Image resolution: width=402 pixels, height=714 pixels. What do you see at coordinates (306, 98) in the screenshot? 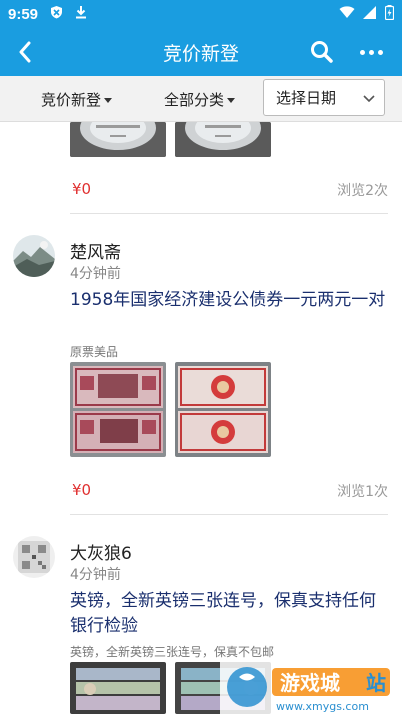
I see `date-select-label: 选择日期` at bounding box center [306, 98].